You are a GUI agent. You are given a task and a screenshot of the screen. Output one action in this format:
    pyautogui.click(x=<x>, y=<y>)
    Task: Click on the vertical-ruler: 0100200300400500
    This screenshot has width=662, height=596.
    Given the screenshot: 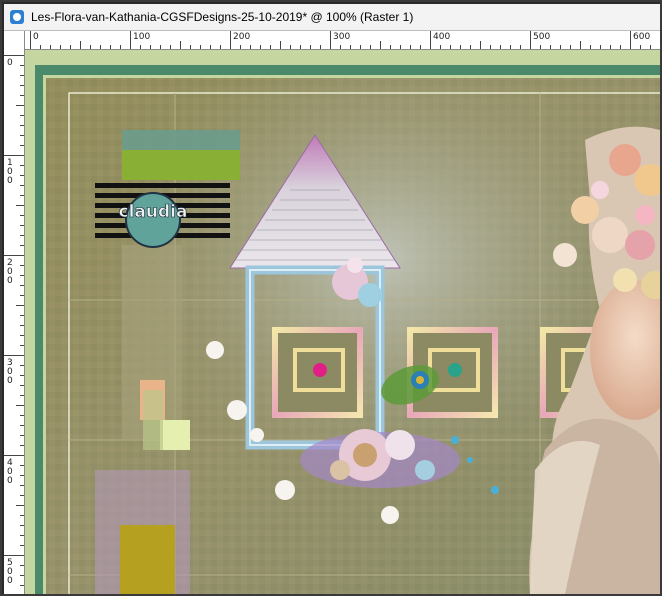 What is the action you would take?
    pyautogui.click(x=14, y=312)
    